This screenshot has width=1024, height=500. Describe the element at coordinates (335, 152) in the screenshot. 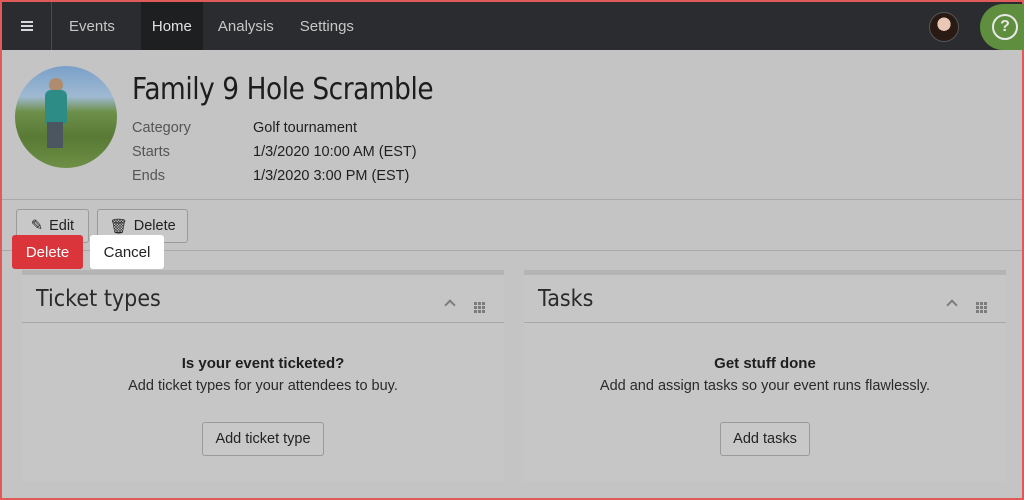

I see `detail-value: 1/3/2020 10:00 AM (EST)` at that location.